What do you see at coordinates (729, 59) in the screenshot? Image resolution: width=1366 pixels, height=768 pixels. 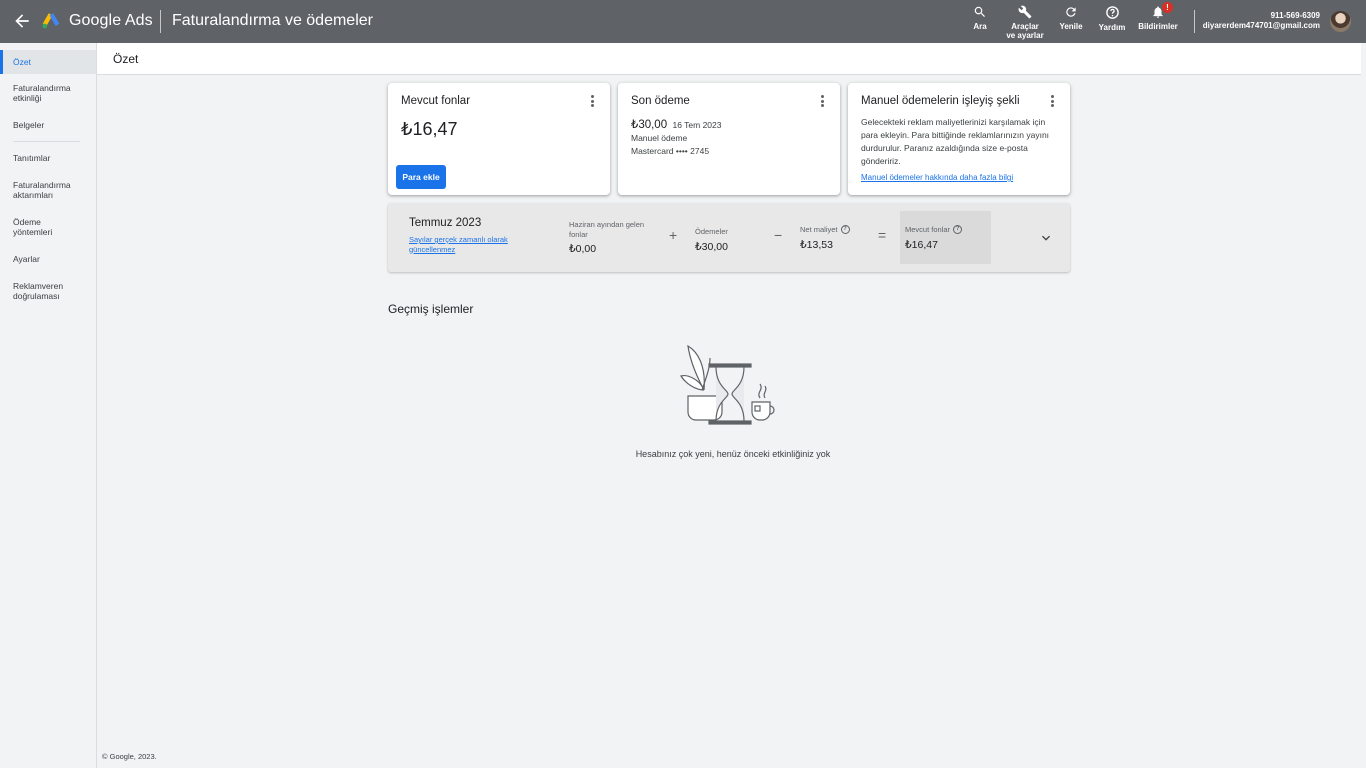 I see `section-header: Özet` at bounding box center [729, 59].